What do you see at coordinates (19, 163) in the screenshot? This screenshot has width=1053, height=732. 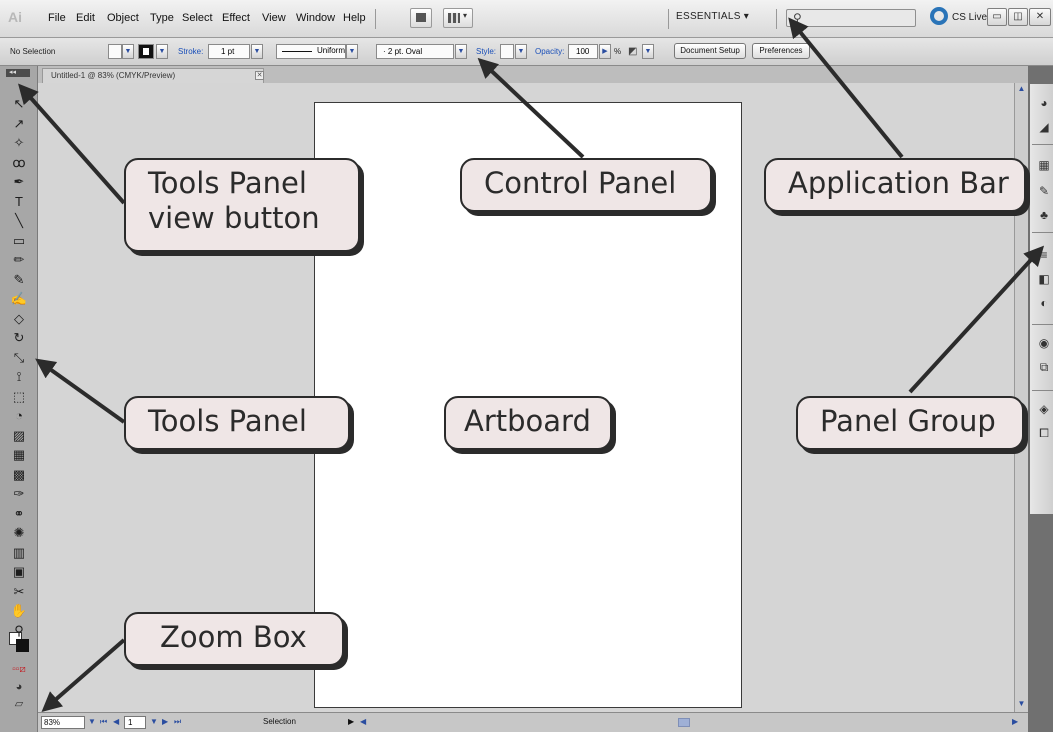 I see `lasso-tool-icon: ꝏ` at bounding box center [19, 163].